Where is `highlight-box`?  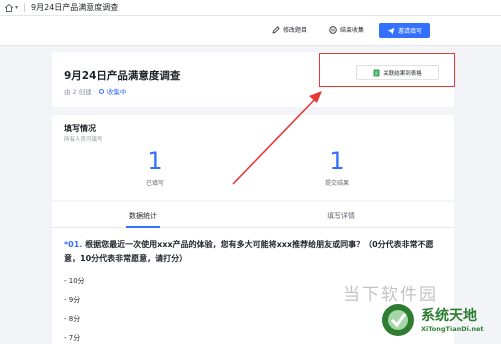
highlight-box is located at coordinates (387, 70).